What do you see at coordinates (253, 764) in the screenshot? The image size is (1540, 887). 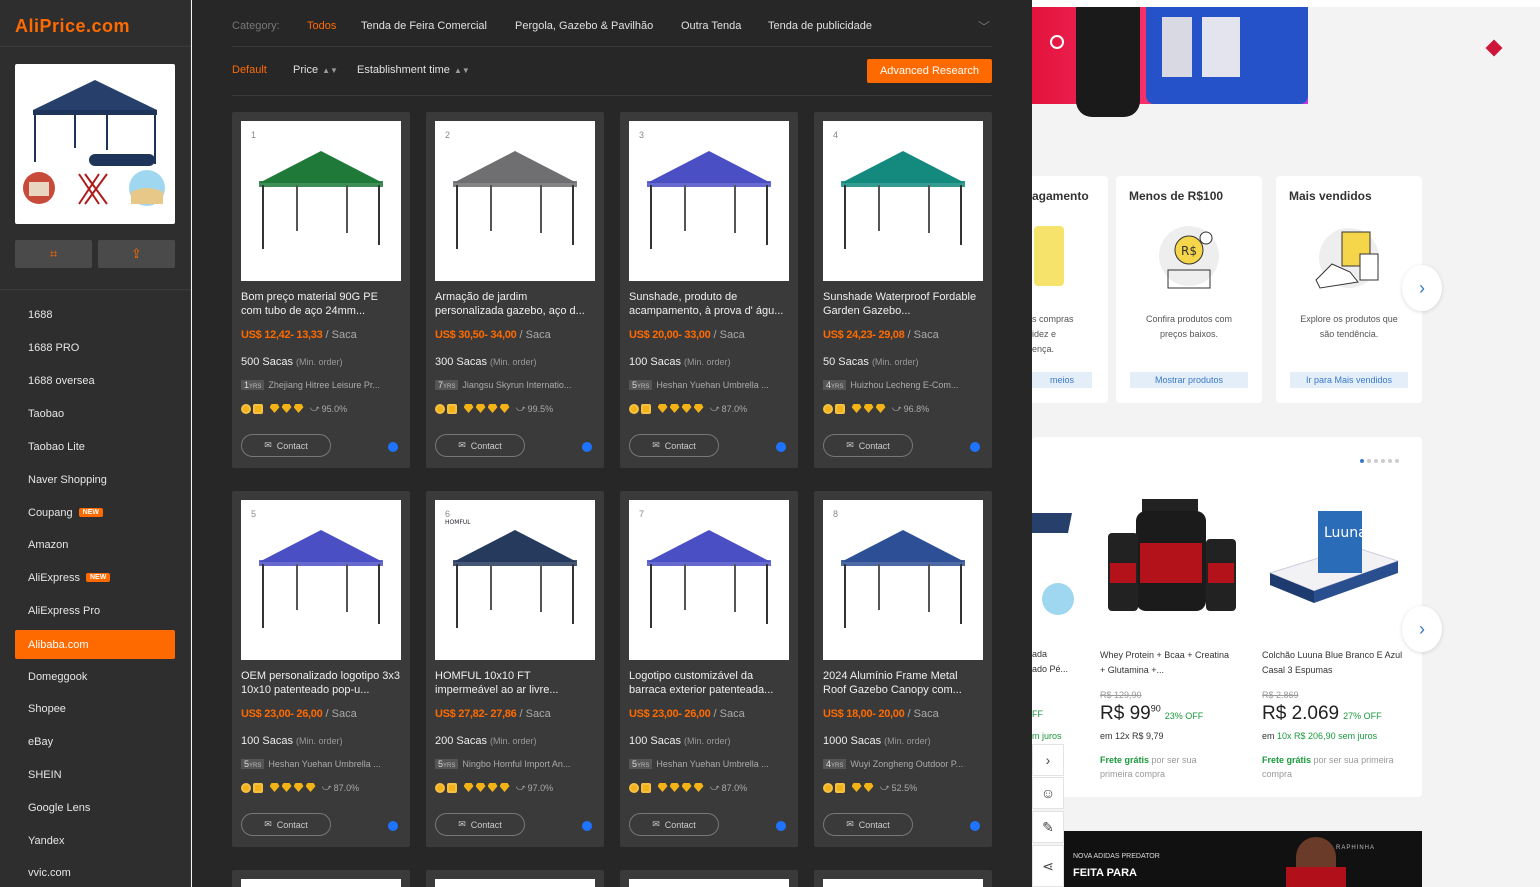 I see `years-badge: 5YRS` at bounding box center [253, 764].